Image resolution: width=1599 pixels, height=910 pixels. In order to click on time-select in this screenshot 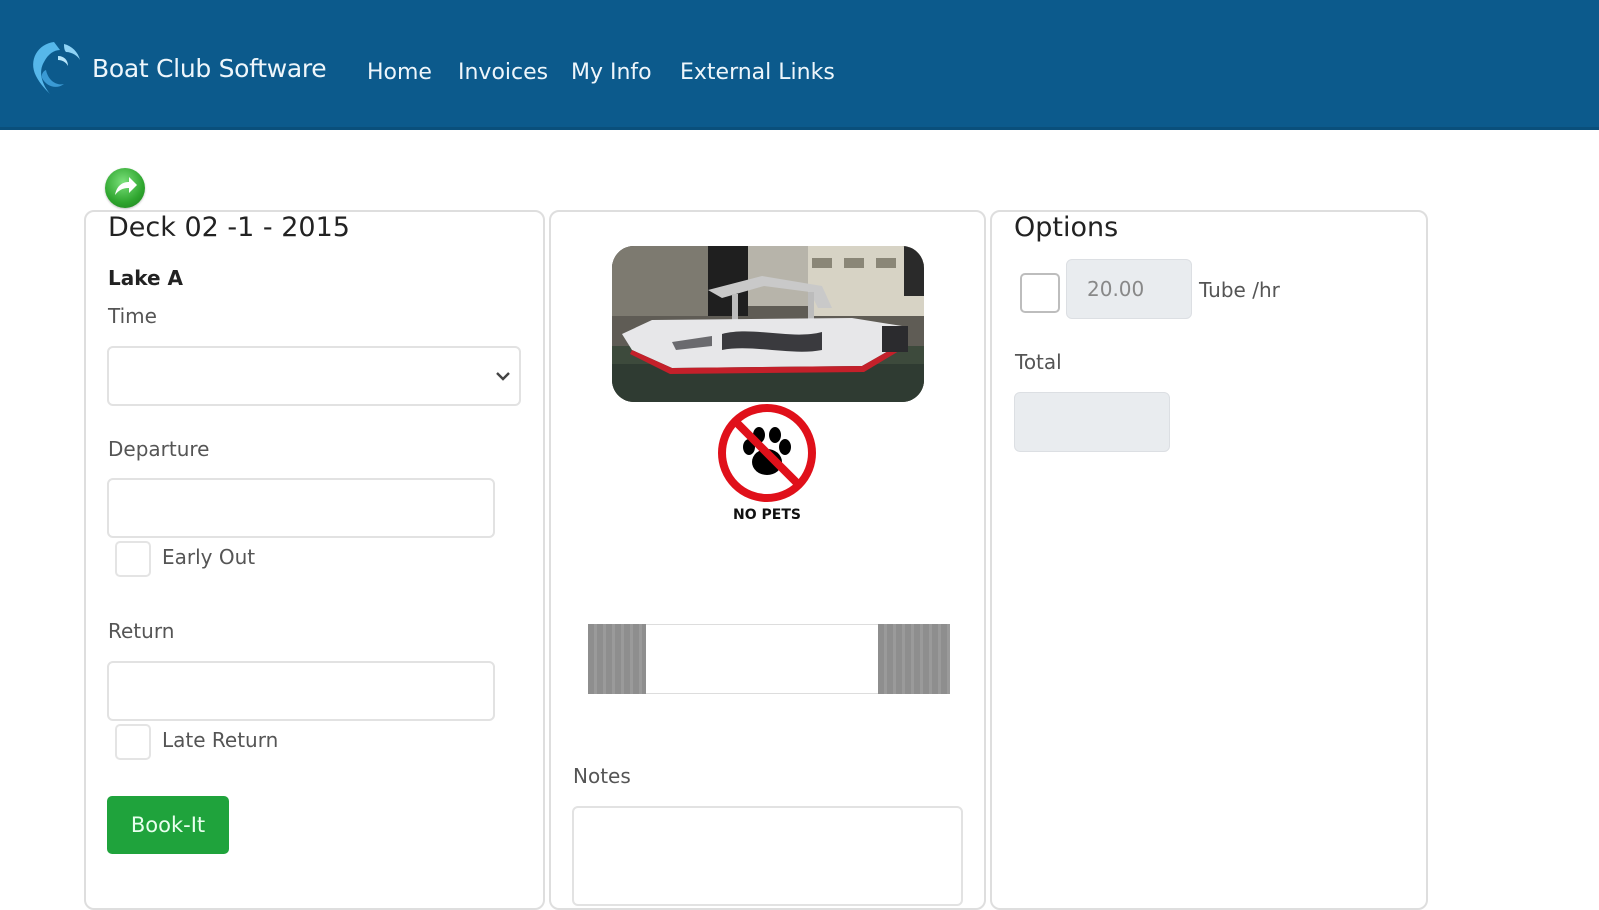, I will do `click(314, 376)`.